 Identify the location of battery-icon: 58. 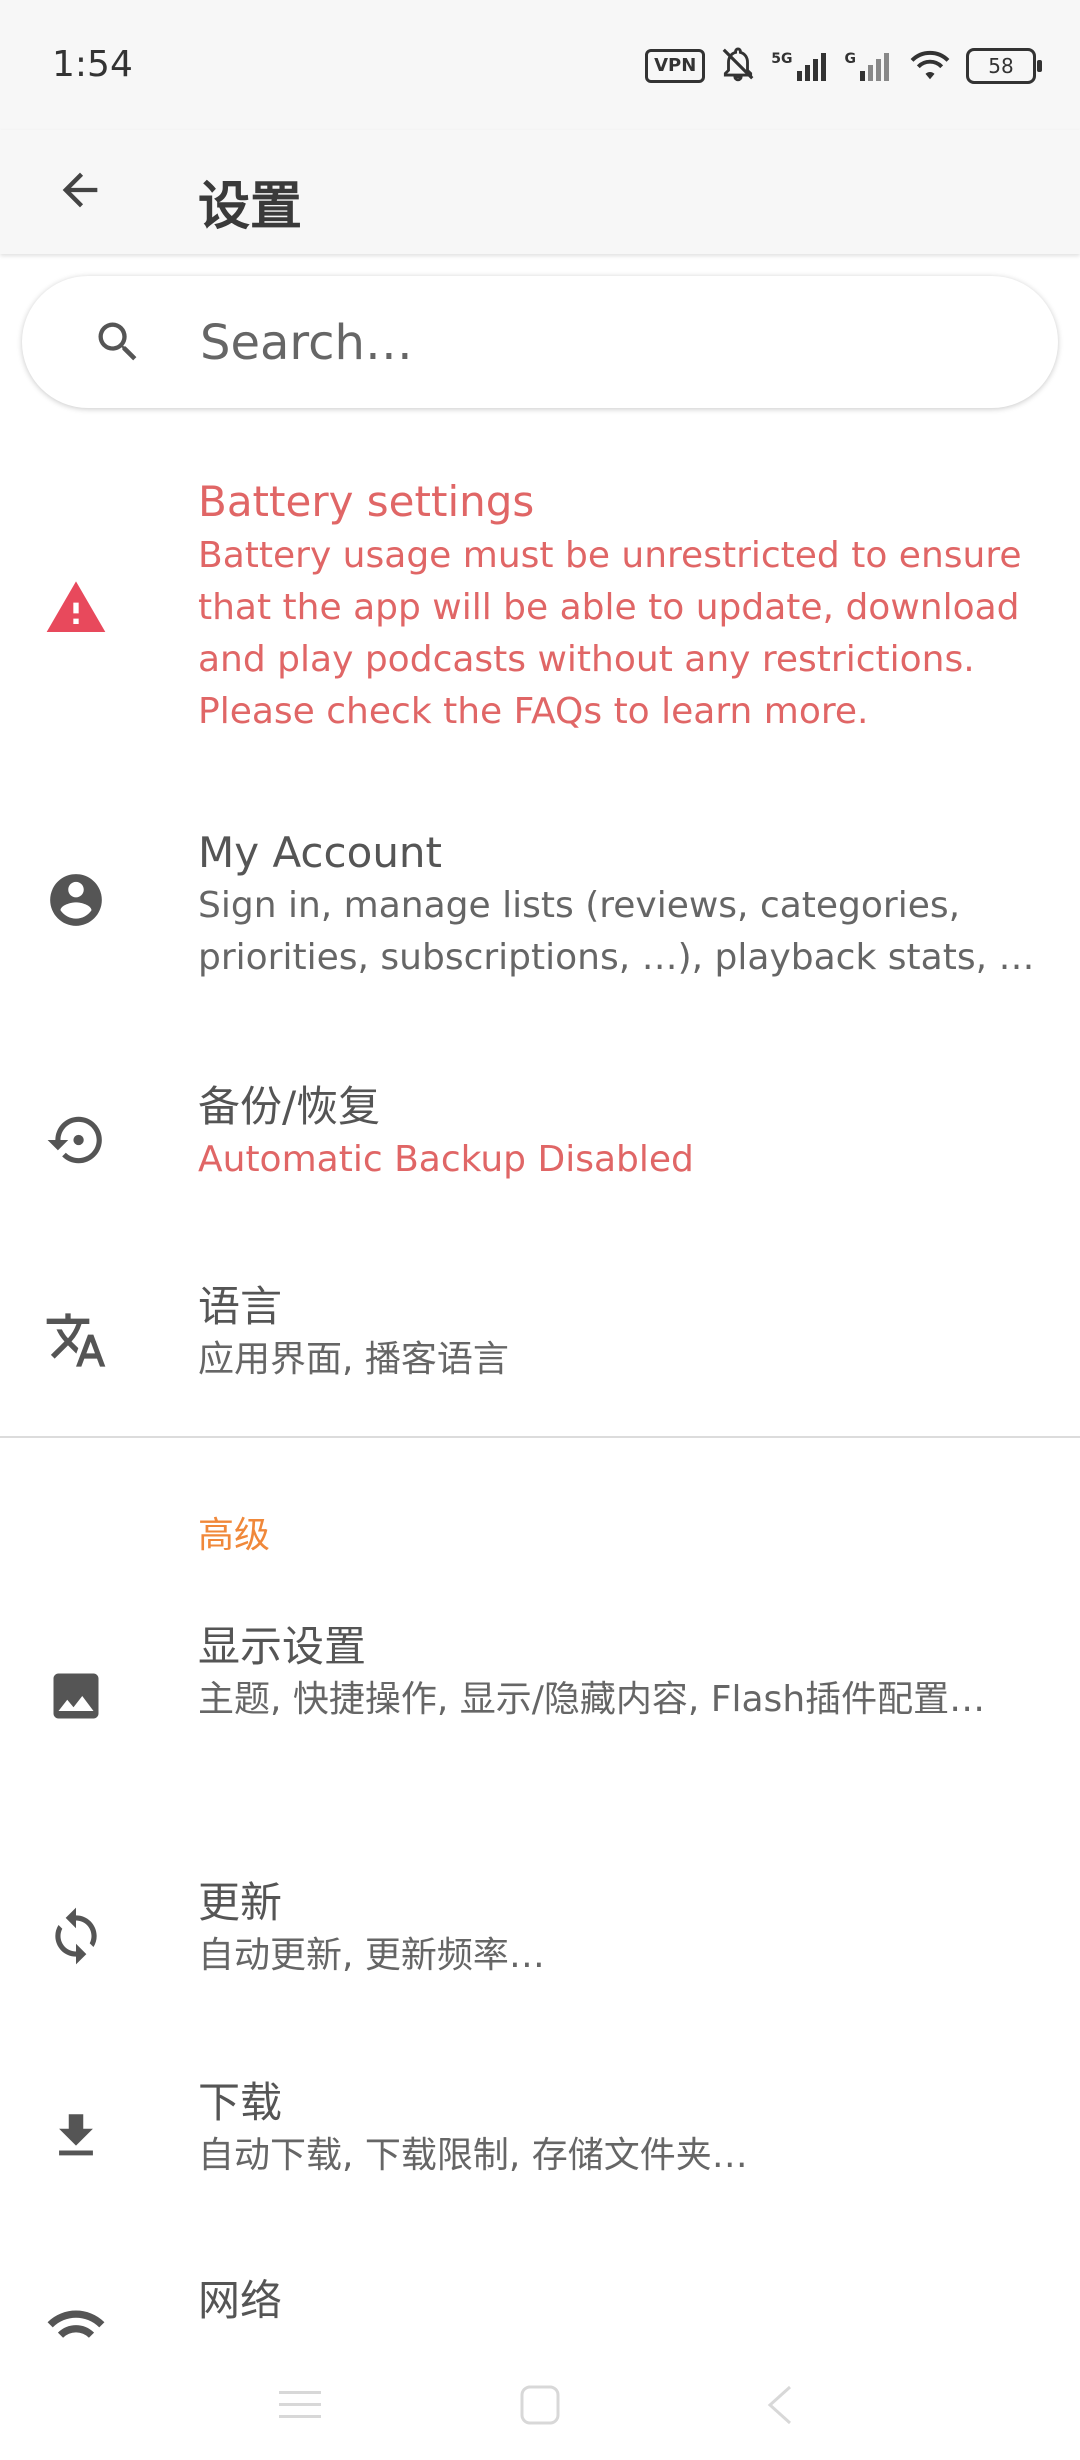
(1004, 66).